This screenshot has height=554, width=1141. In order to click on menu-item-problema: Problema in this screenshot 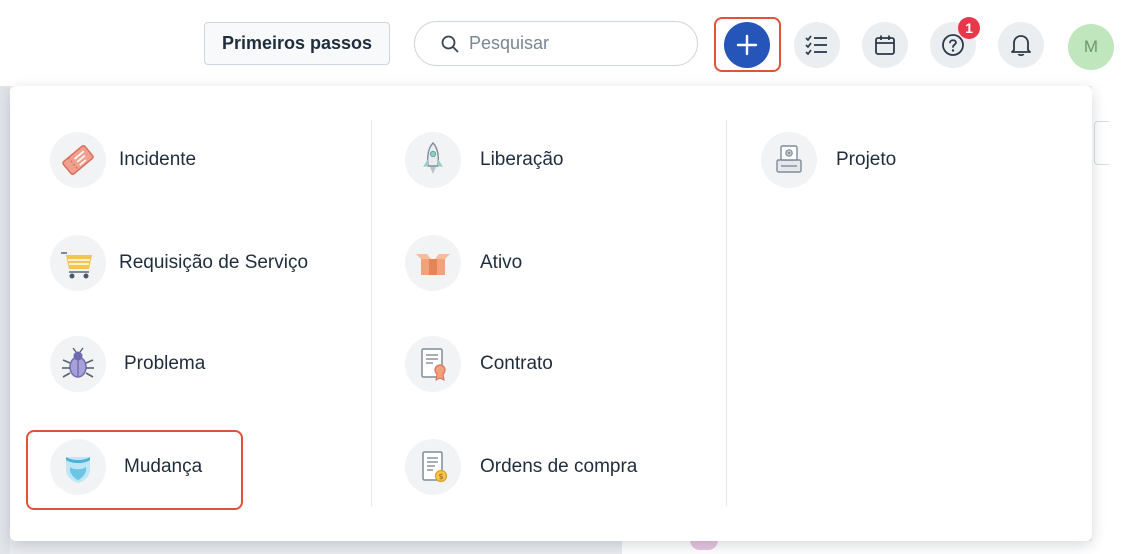, I will do `click(127, 364)`.